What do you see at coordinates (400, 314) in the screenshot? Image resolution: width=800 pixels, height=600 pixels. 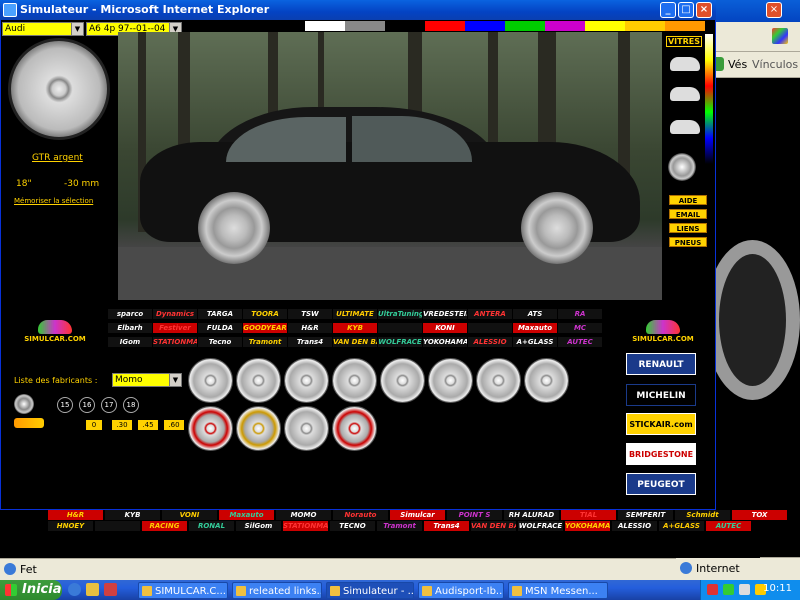 I see `sponsor-logo: UltraTuning` at bounding box center [400, 314].